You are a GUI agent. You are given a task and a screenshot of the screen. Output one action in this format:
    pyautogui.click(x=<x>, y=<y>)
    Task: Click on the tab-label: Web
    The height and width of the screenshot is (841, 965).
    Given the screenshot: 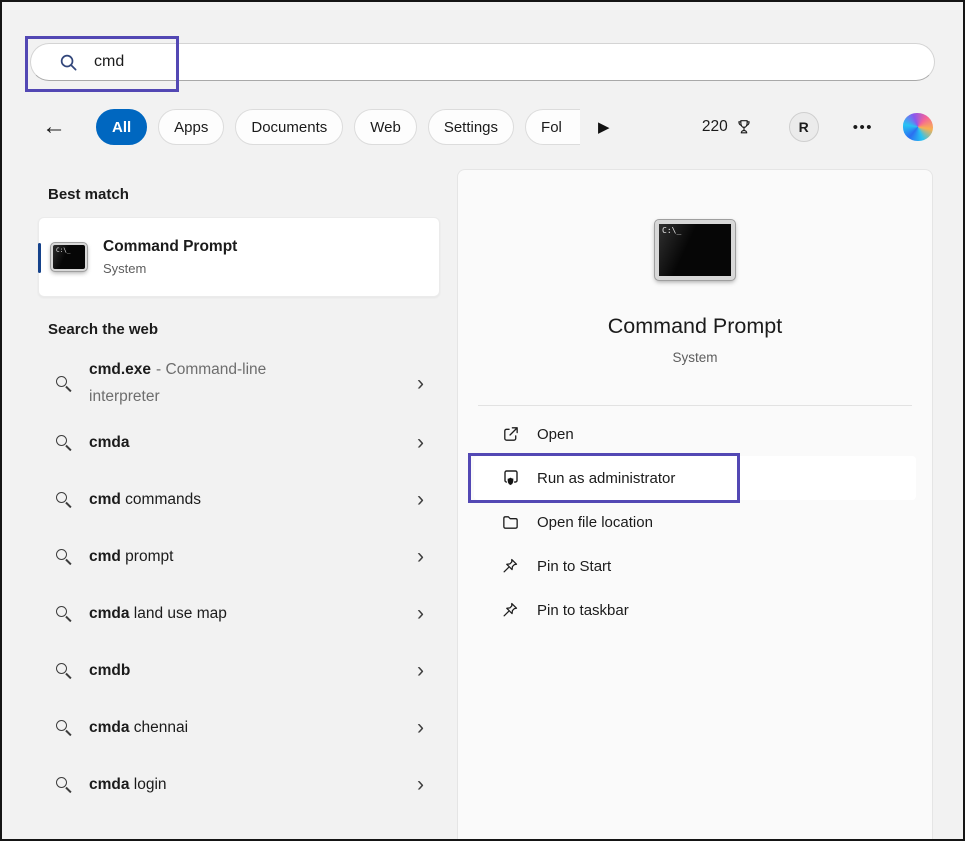 What is the action you would take?
    pyautogui.click(x=385, y=127)
    